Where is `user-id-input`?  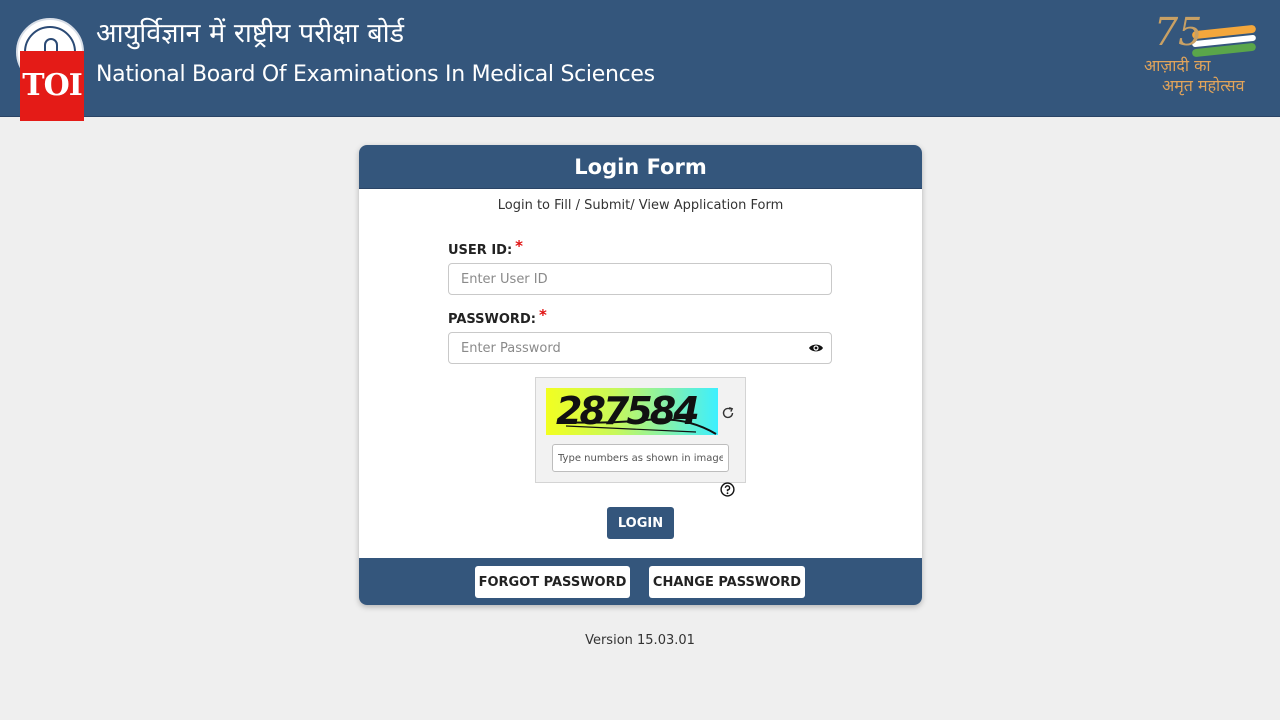 user-id-input is located at coordinates (640, 279).